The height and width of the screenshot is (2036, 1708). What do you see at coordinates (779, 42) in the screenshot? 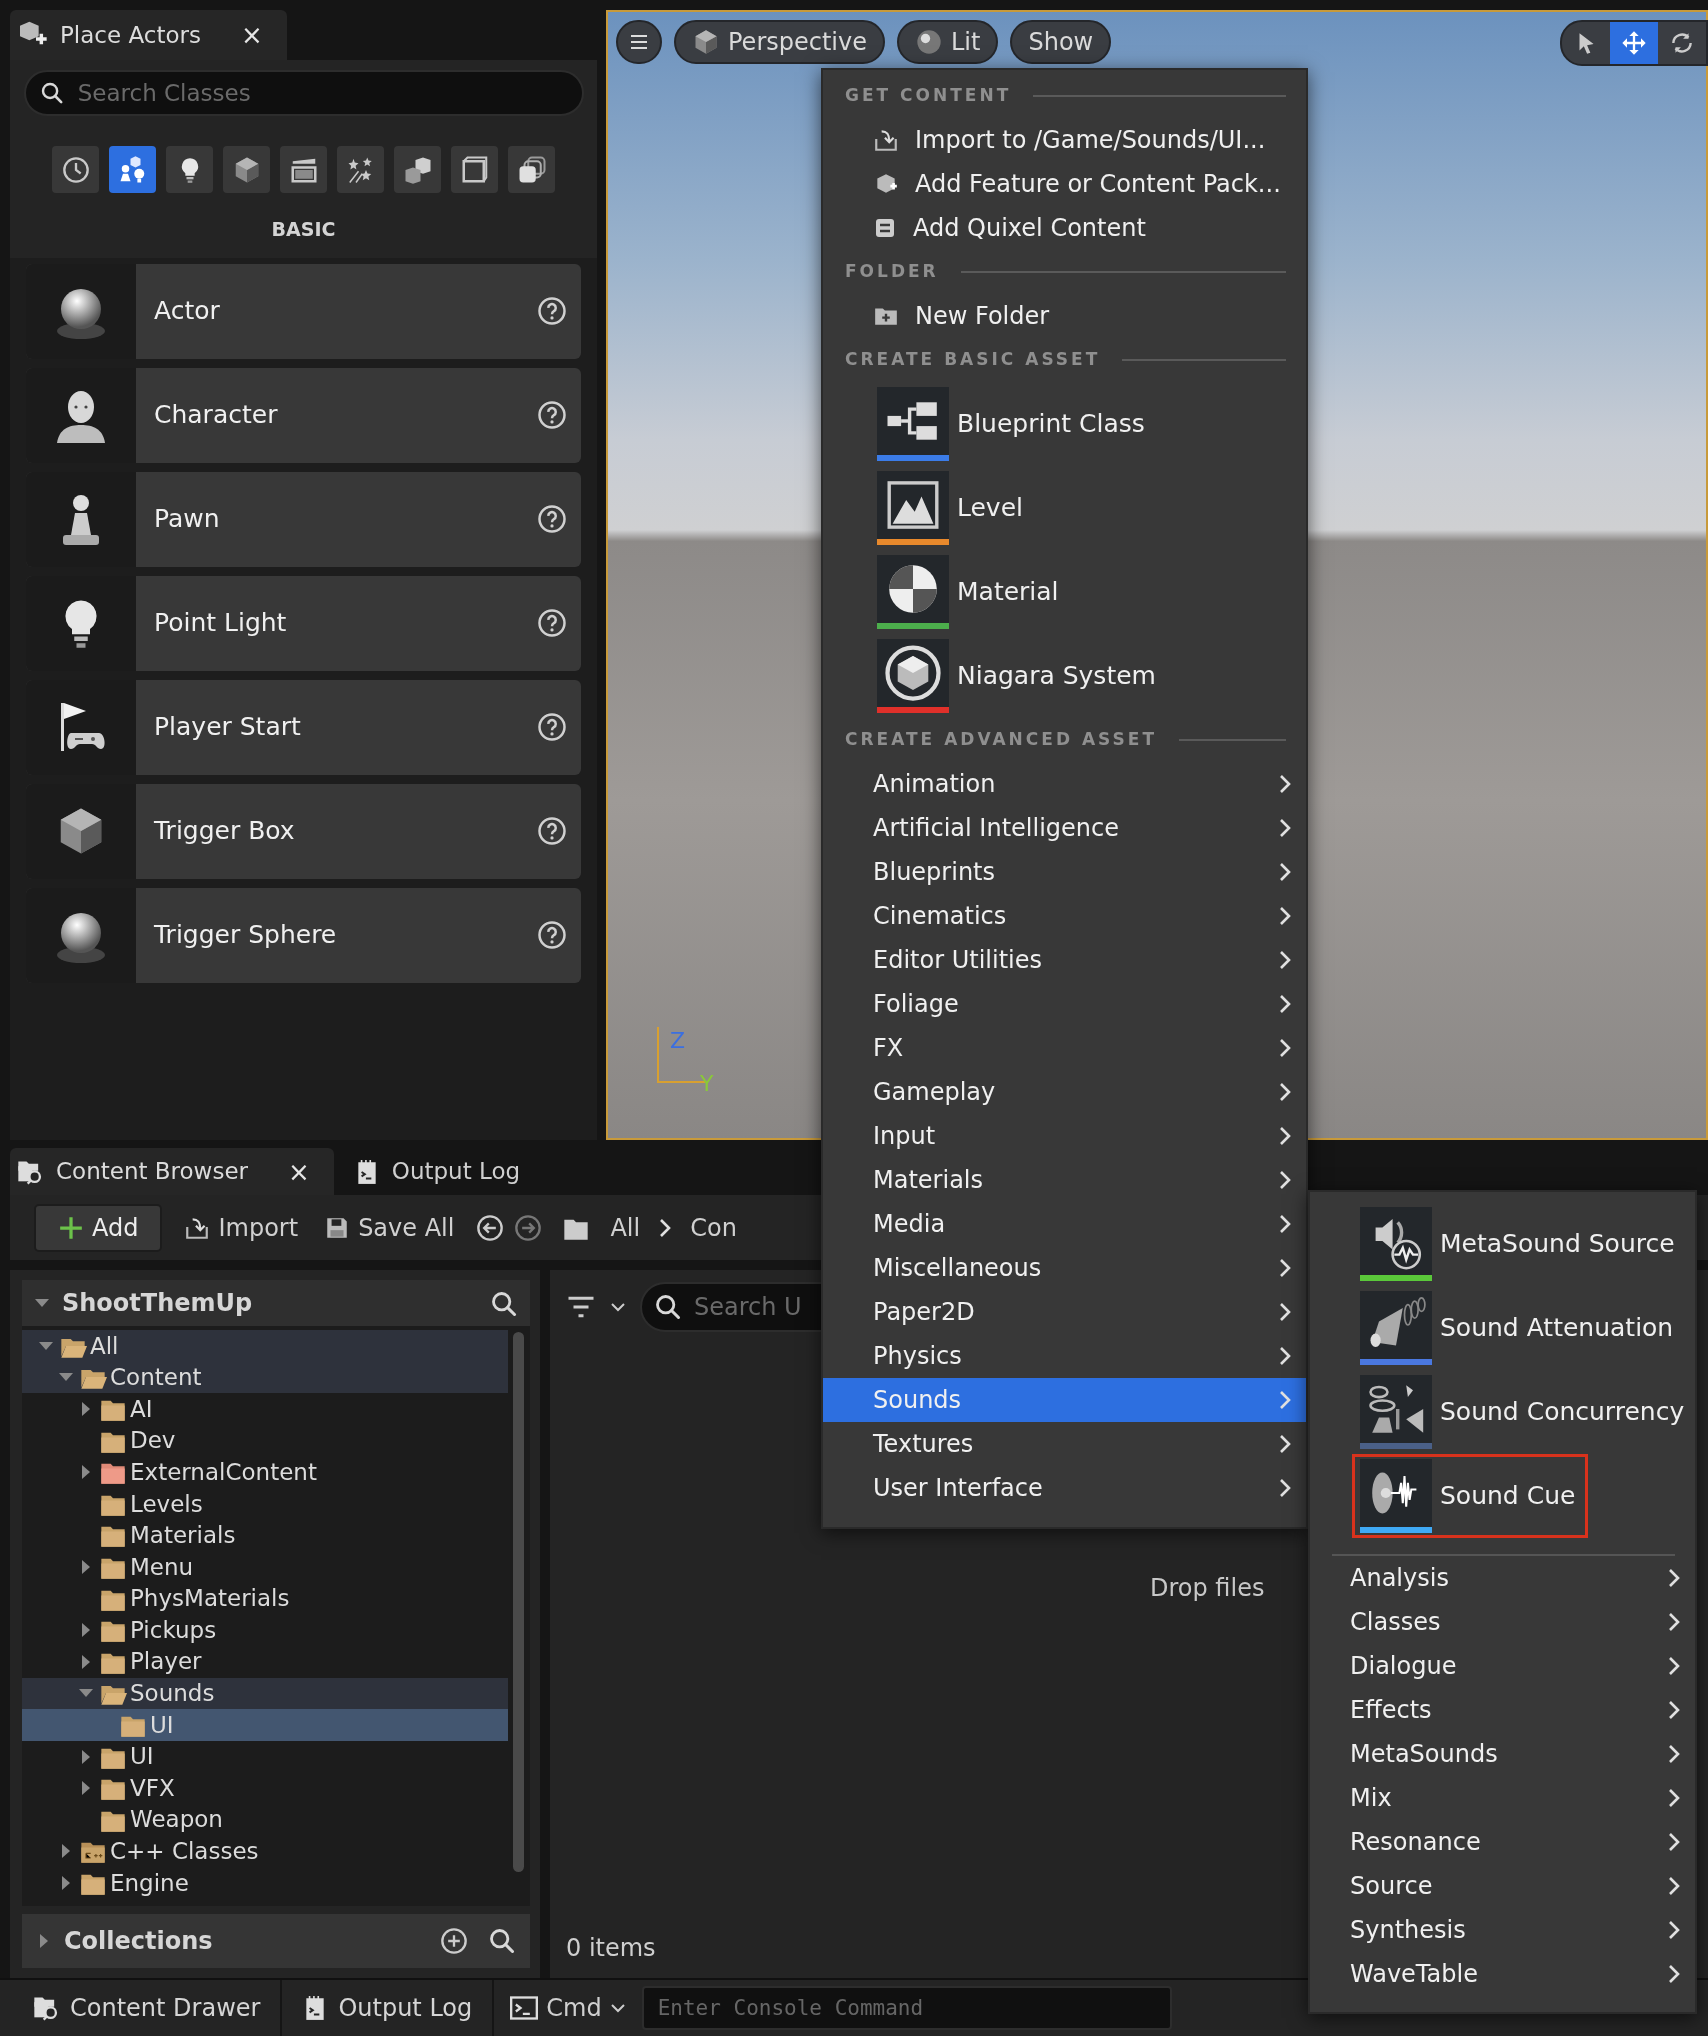
I see `viewport-toolbar-button: Perspective` at bounding box center [779, 42].